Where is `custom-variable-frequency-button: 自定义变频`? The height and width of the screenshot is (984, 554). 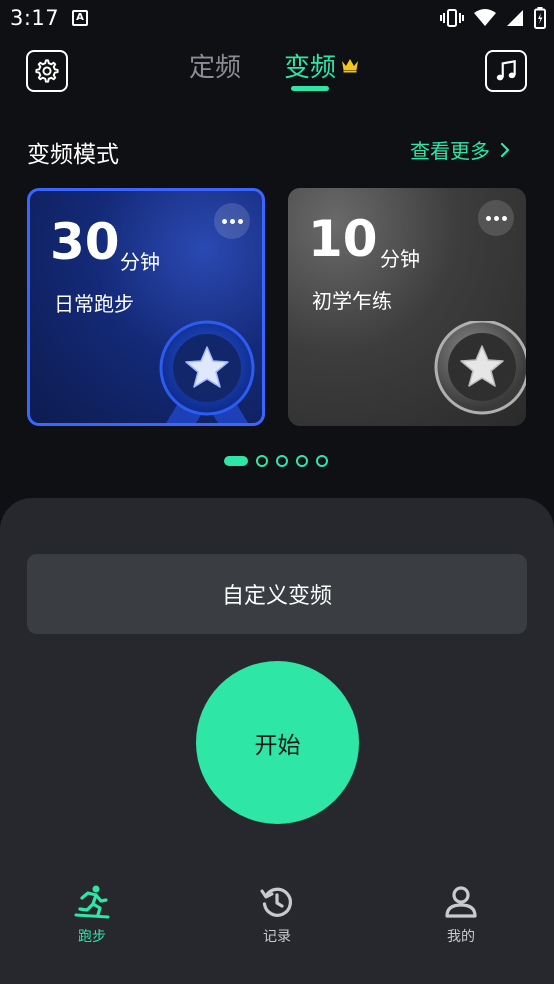
custom-variable-frequency-button: 自定义变频 is located at coordinates (277, 594).